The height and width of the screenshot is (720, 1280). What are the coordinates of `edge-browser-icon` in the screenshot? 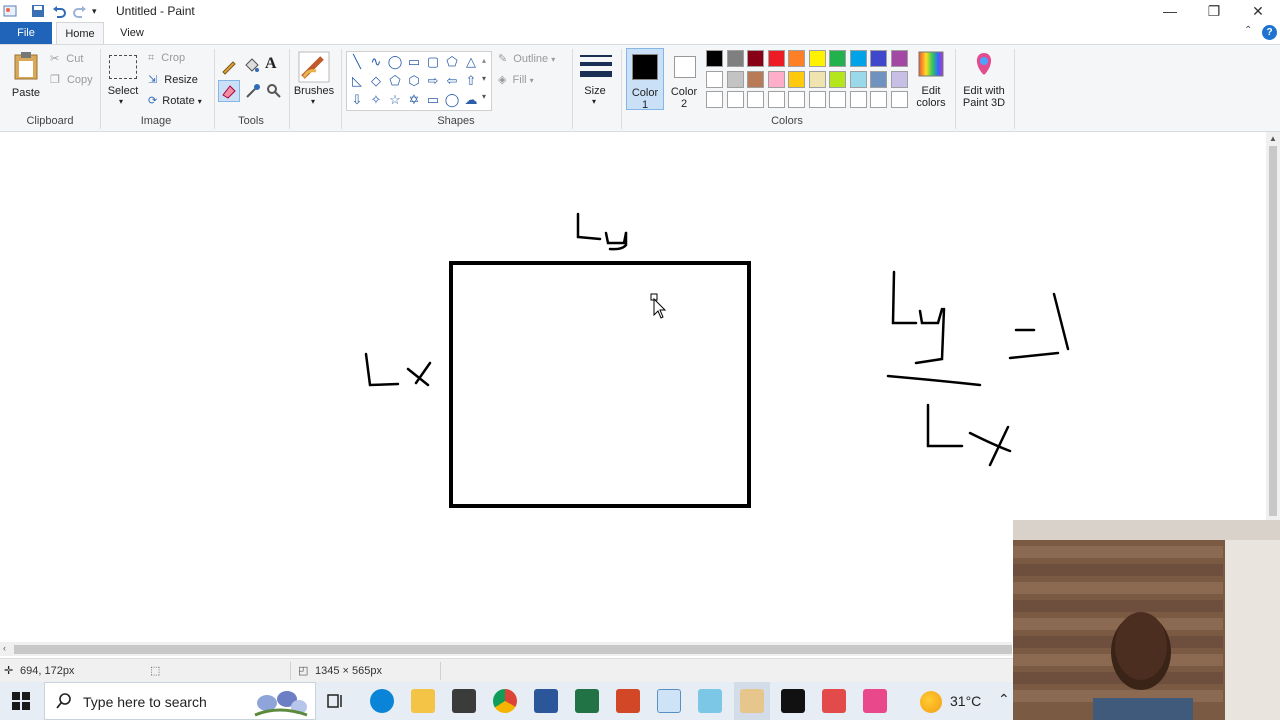 It's located at (382, 701).